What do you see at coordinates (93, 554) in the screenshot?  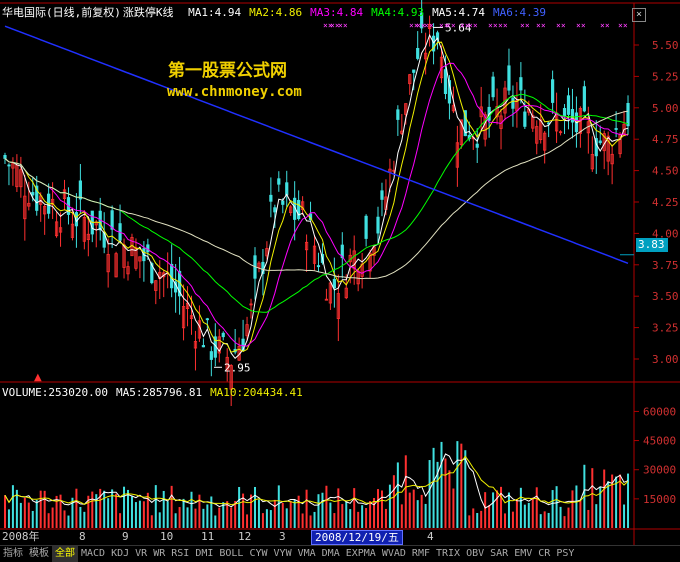 I see `tab-3: MACD` at bounding box center [93, 554].